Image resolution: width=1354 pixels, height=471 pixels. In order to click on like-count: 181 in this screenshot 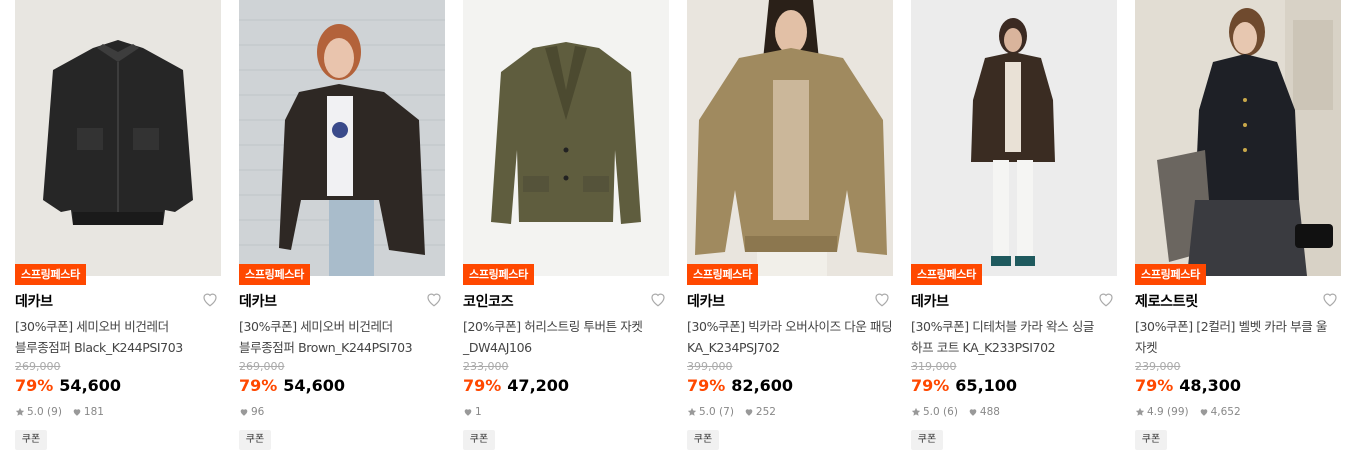, I will do `click(93, 412)`.